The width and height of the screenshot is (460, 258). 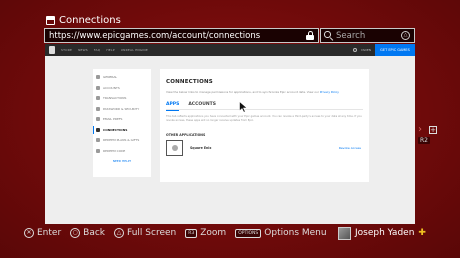 What do you see at coordinates (134, 50) in the screenshot?
I see `nav-link-unreal: UNREAL ENGINE` at bounding box center [134, 50].